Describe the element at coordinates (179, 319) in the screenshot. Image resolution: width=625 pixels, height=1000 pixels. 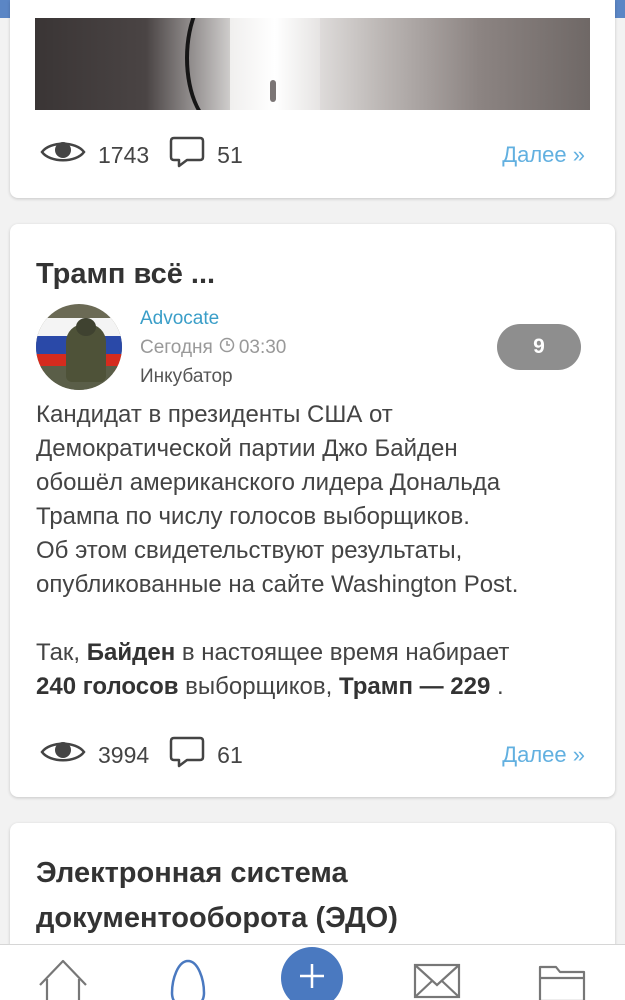
I see `author-name: Advocate` at that location.